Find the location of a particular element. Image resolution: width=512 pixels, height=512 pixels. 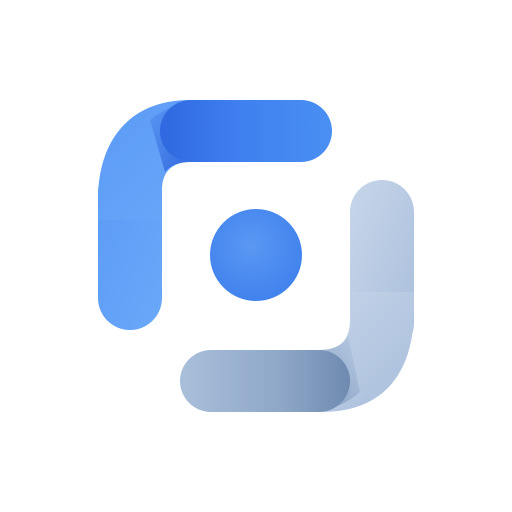

center-dot is located at coordinates (256, 255).